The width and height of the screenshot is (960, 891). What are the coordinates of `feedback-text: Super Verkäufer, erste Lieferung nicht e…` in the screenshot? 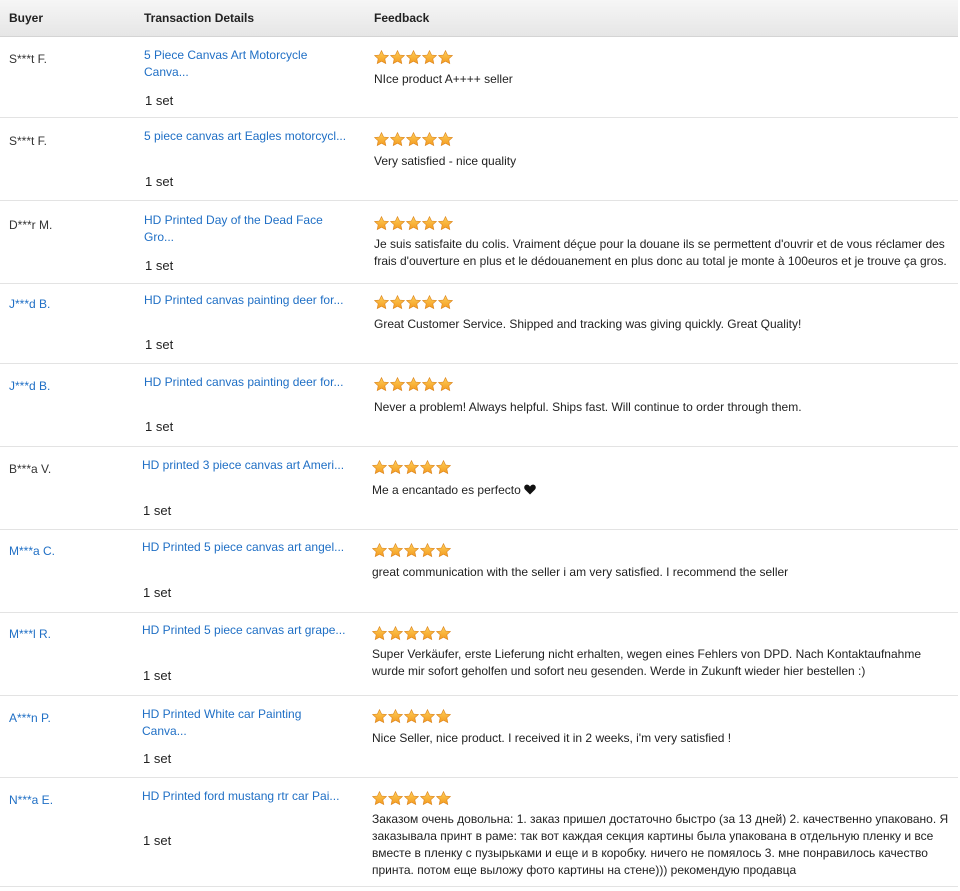 It's located at (646, 662).